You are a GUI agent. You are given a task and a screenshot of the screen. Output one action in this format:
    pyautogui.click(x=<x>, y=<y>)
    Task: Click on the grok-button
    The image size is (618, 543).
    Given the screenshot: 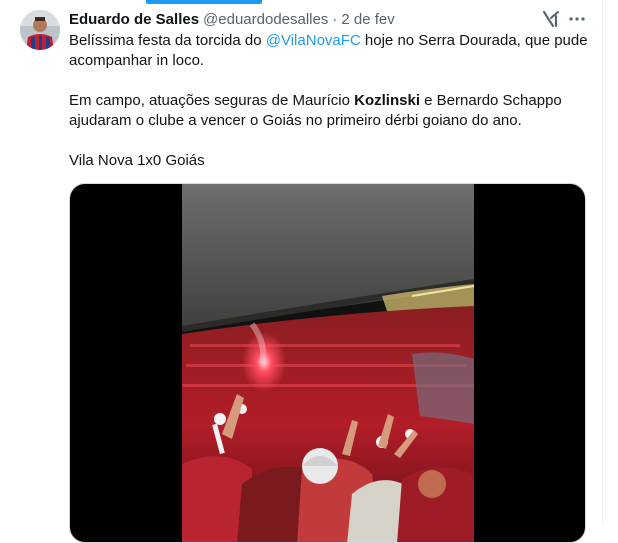 What is the action you would take?
    pyautogui.click(x=551, y=19)
    